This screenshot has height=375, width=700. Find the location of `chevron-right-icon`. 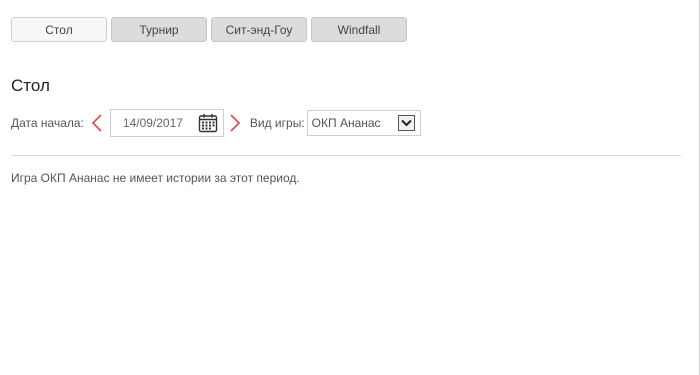

chevron-right-icon is located at coordinates (235, 123).